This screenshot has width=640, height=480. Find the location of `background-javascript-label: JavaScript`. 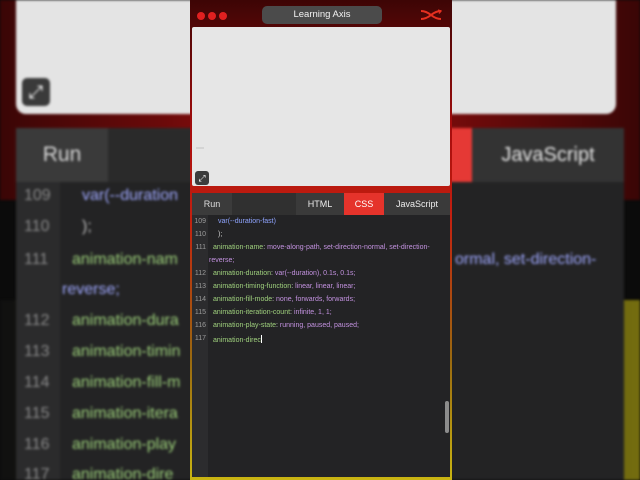

background-javascript-label: JavaScript is located at coordinates (548, 155).